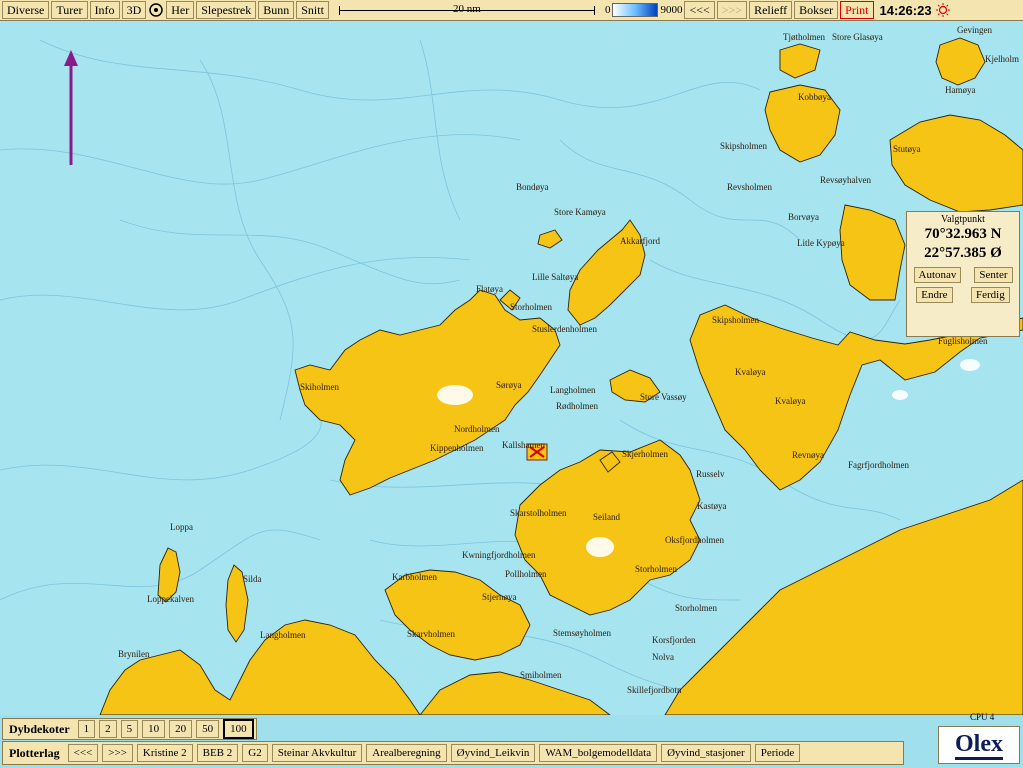  I want to click on endre-button: Endre, so click(934, 295).